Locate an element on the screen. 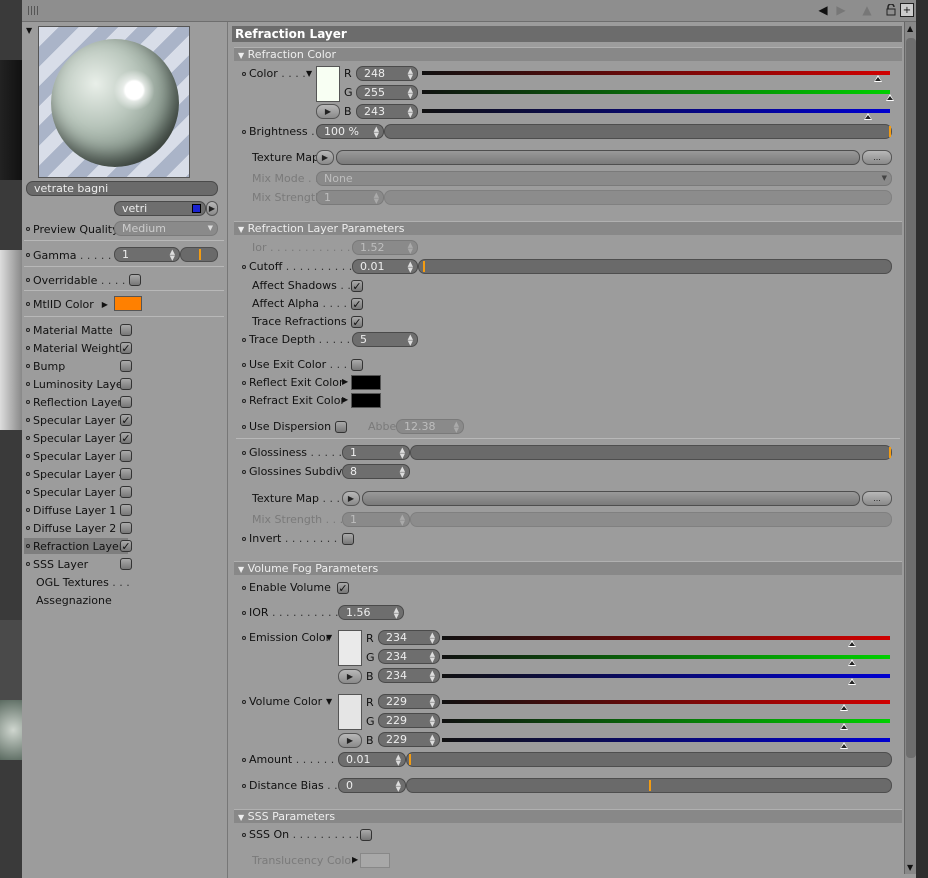 The height and width of the screenshot is (878, 928). channel-item: Refraction Layer is located at coordinates (76, 546).